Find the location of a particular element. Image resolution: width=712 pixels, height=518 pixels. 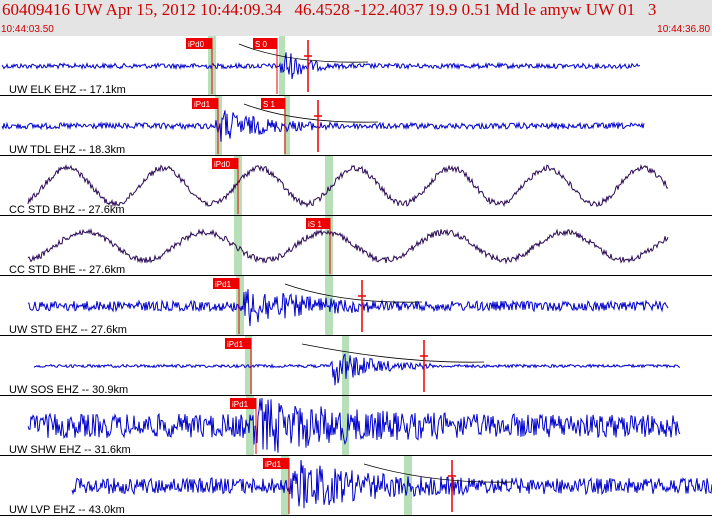

end-time: 10:44:36.80 is located at coordinates (683, 29).